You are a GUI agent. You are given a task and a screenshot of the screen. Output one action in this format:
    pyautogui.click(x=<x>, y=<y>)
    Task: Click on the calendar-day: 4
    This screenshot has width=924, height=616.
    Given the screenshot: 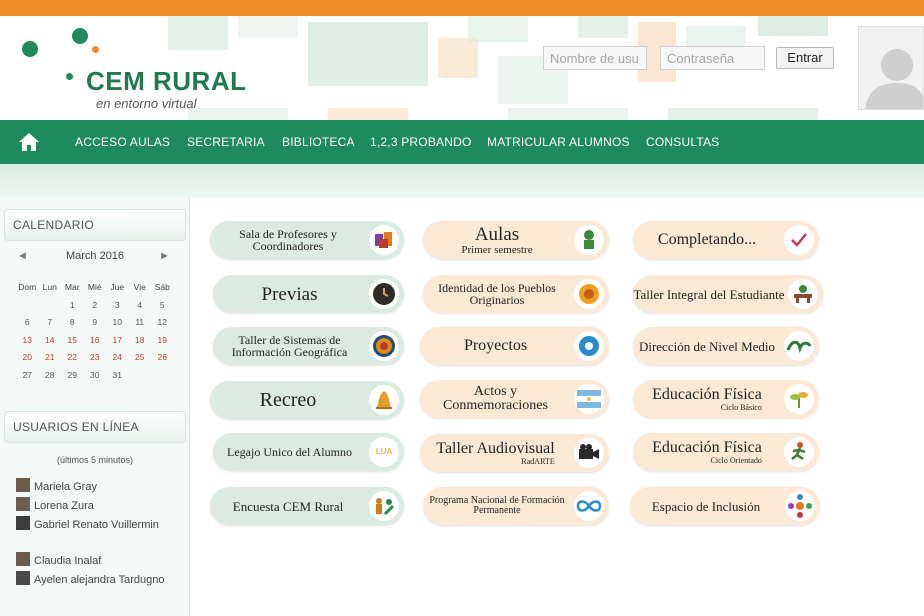 What is the action you would take?
    pyautogui.click(x=140, y=306)
    